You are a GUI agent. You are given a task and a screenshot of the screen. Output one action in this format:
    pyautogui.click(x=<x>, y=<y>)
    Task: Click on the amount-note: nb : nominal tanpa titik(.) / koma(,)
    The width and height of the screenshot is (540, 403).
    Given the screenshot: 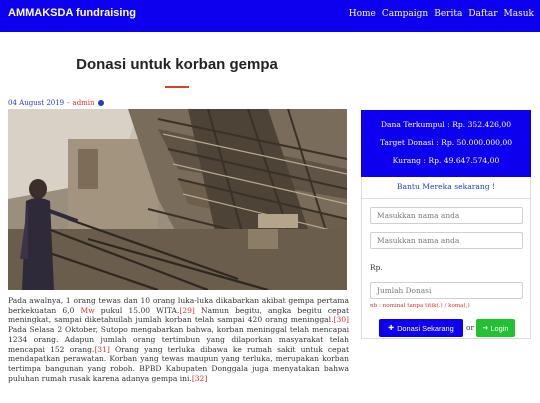 What is the action you would take?
    pyautogui.click(x=420, y=306)
    